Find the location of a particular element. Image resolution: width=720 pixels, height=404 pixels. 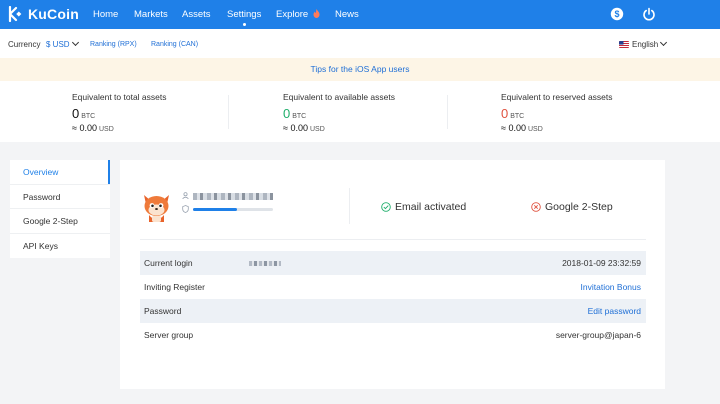

ranking-can-link: Ranking (CAN) is located at coordinates (174, 44).